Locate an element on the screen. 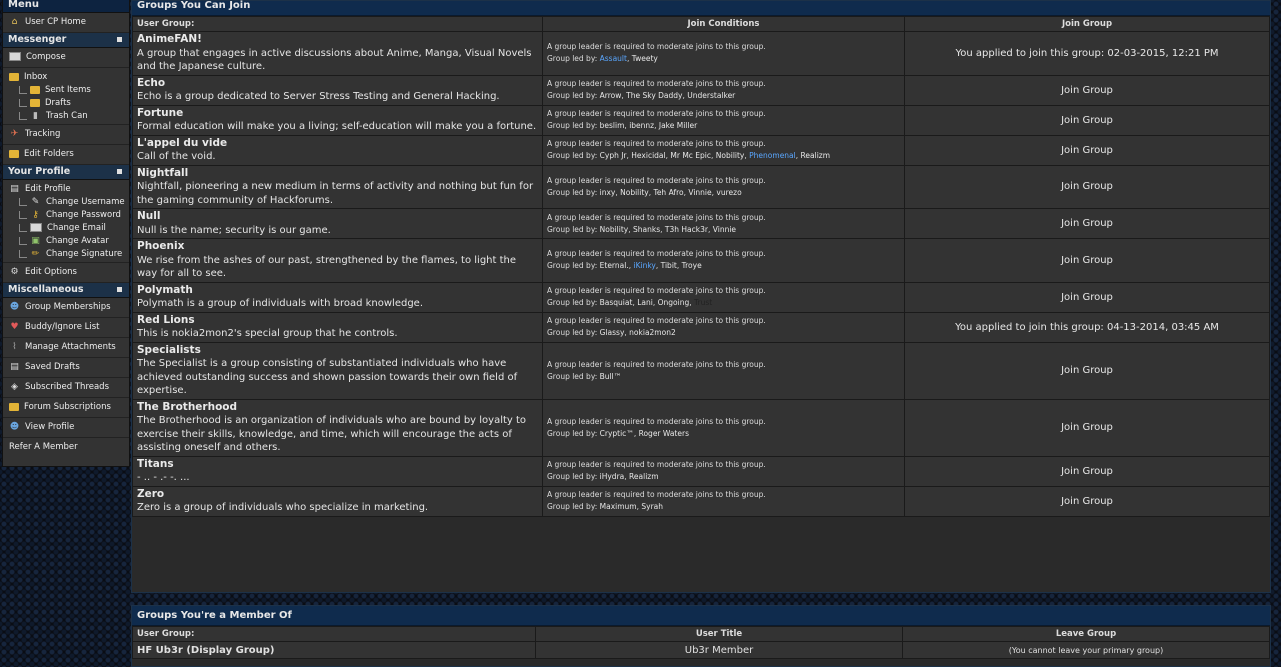  sidebar-item-change-password: ⚷ Change Password is located at coordinates (66, 215).